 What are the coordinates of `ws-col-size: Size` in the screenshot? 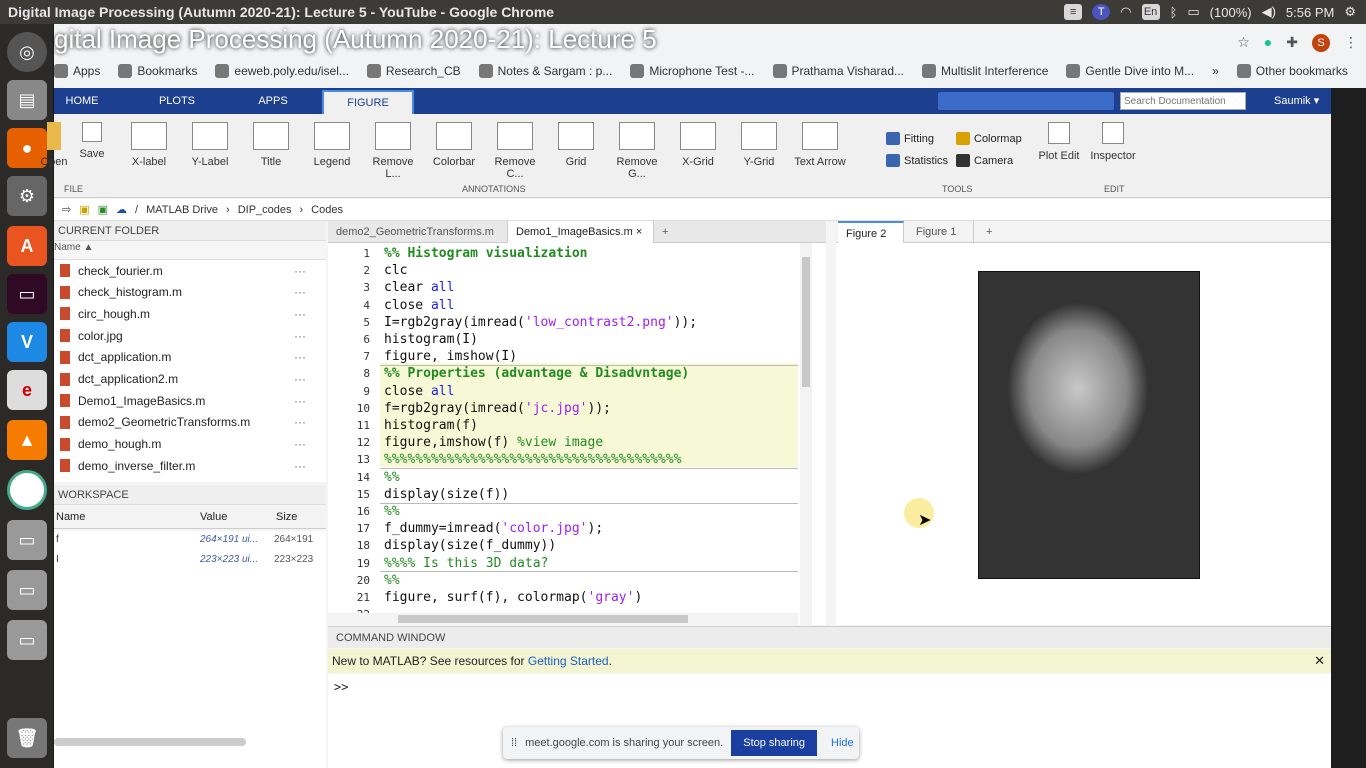 It's located at (286, 517).